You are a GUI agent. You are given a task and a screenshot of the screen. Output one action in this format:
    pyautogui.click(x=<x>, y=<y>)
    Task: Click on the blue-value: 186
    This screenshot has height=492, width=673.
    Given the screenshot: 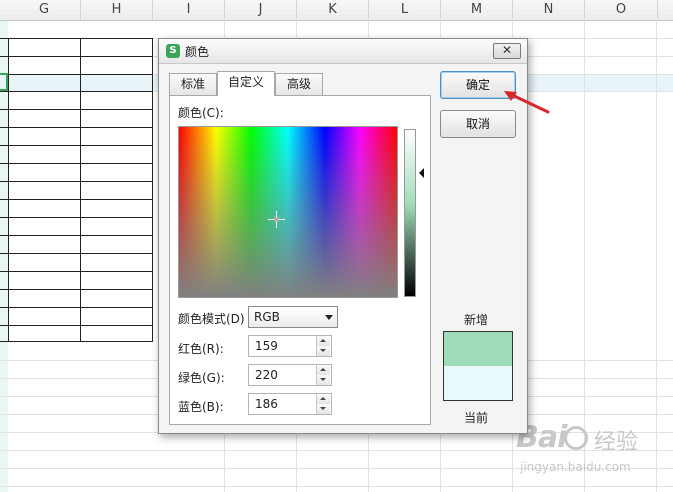 What is the action you would take?
    pyautogui.click(x=266, y=404)
    